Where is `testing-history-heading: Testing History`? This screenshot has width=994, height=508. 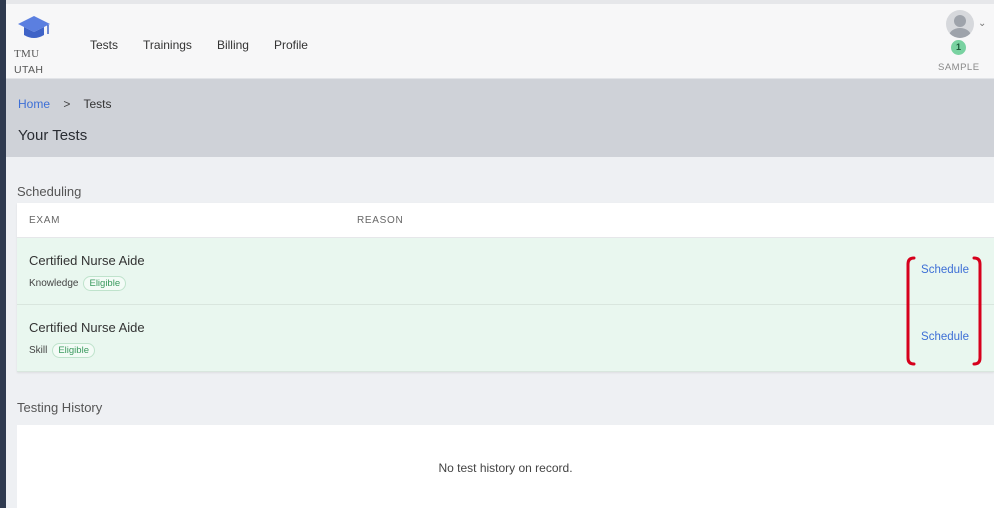 testing-history-heading: Testing History is located at coordinates (60, 407).